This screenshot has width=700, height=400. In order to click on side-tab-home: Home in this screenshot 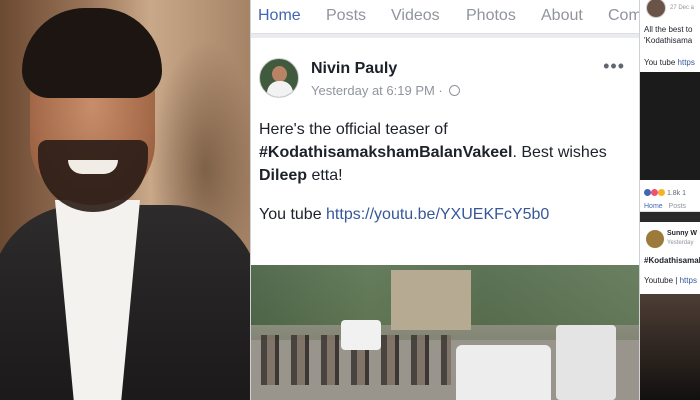, I will do `click(653, 206)`.